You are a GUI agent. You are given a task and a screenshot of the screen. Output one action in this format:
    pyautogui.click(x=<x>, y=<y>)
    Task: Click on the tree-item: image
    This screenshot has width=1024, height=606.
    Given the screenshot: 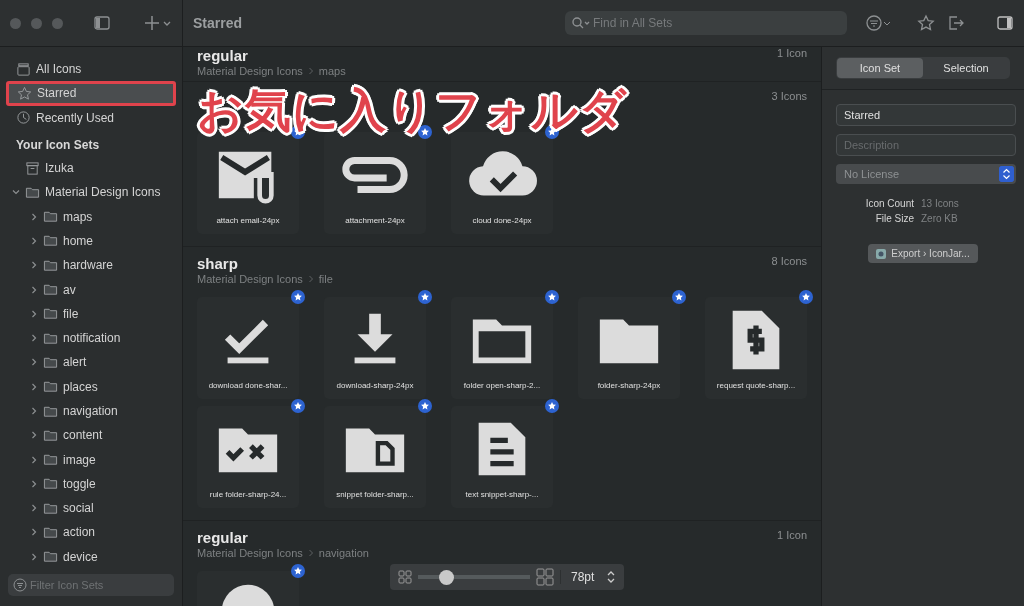 What is the action you would take?
    pyautogui.click(x=91, y=459)
    